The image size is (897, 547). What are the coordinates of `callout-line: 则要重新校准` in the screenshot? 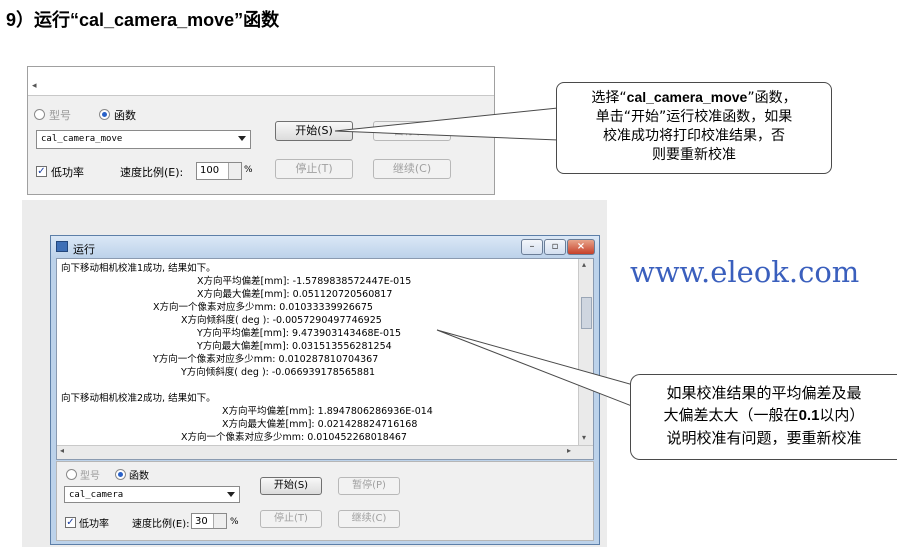 It's located at (694, 155).